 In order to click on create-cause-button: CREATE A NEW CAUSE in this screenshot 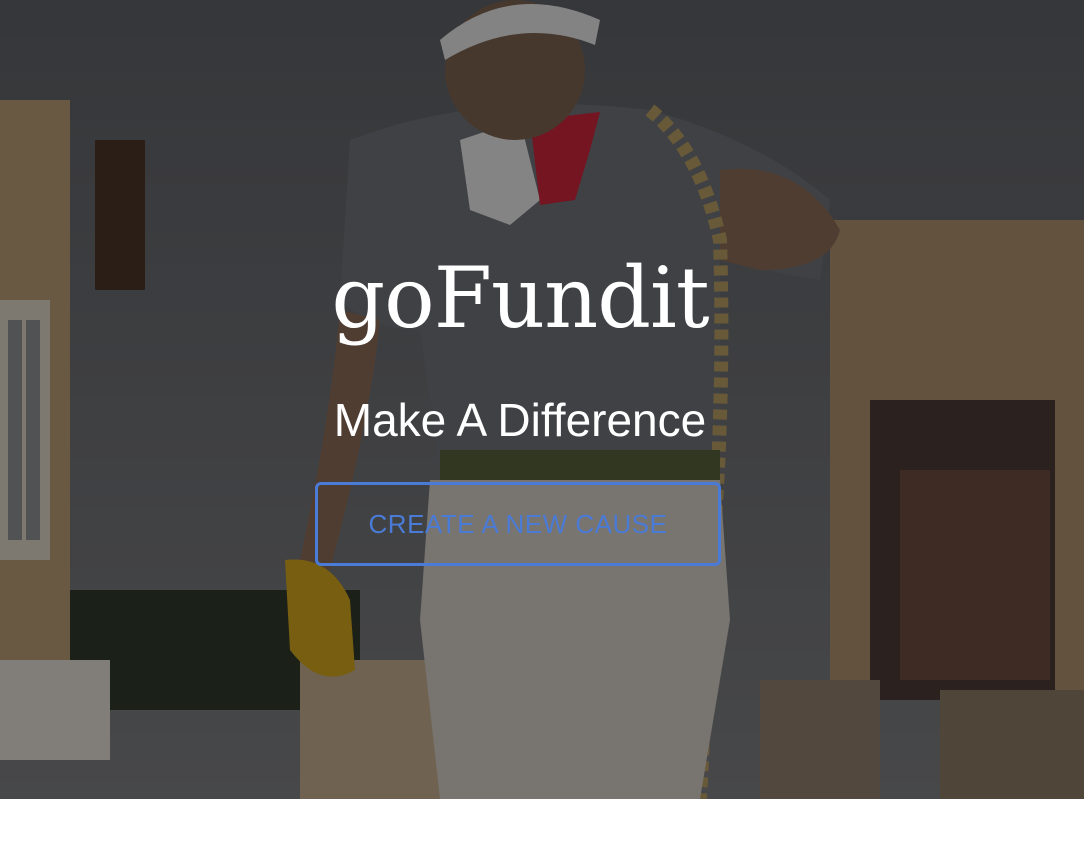, I will do `click(518, 524)`.